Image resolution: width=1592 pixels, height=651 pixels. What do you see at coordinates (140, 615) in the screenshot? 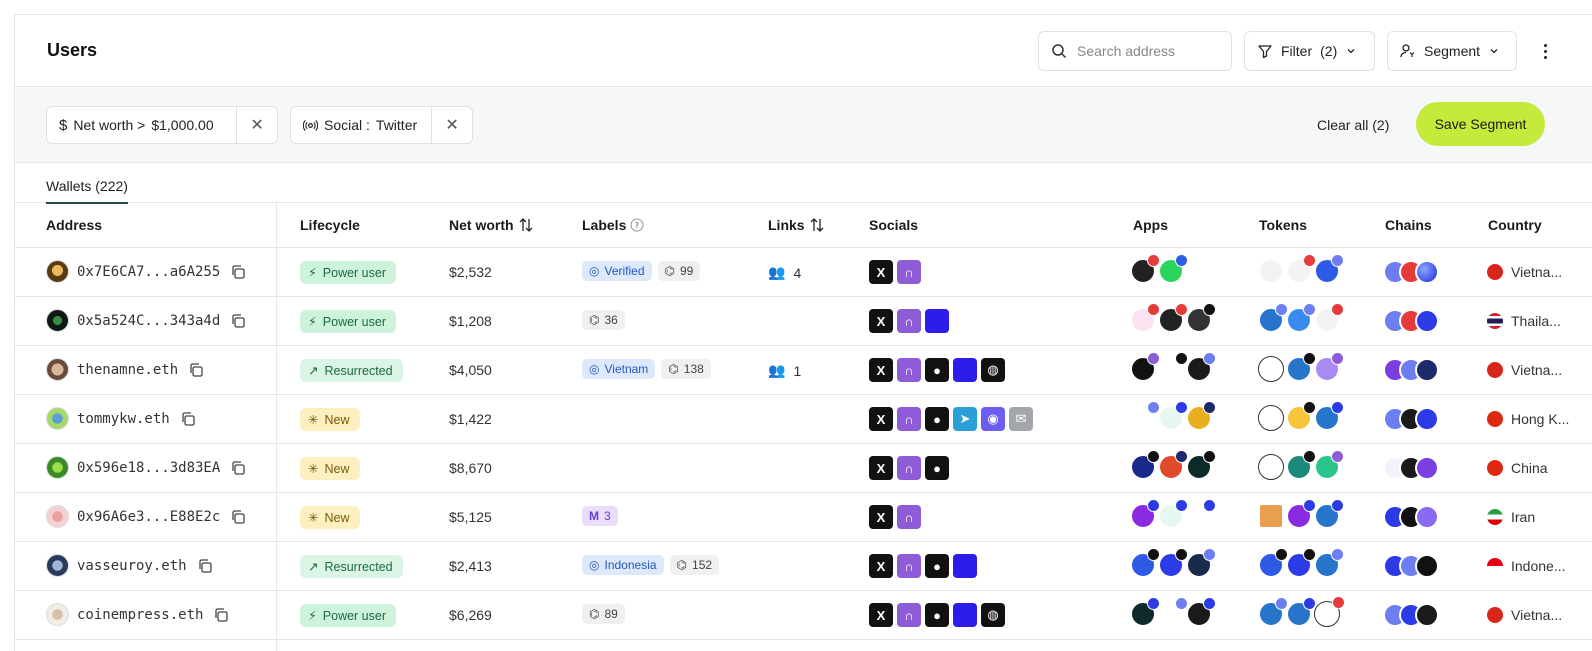
I see `wallet-address: coinempress.eth` at bounding box center [140, 615].